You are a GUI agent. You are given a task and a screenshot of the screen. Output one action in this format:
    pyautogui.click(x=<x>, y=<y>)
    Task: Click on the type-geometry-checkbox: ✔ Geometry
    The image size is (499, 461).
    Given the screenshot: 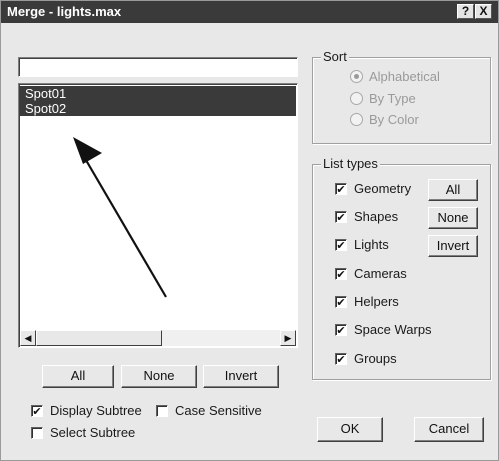 What is the action you would take?
    pyautogui.click(x=373, y=190)
    